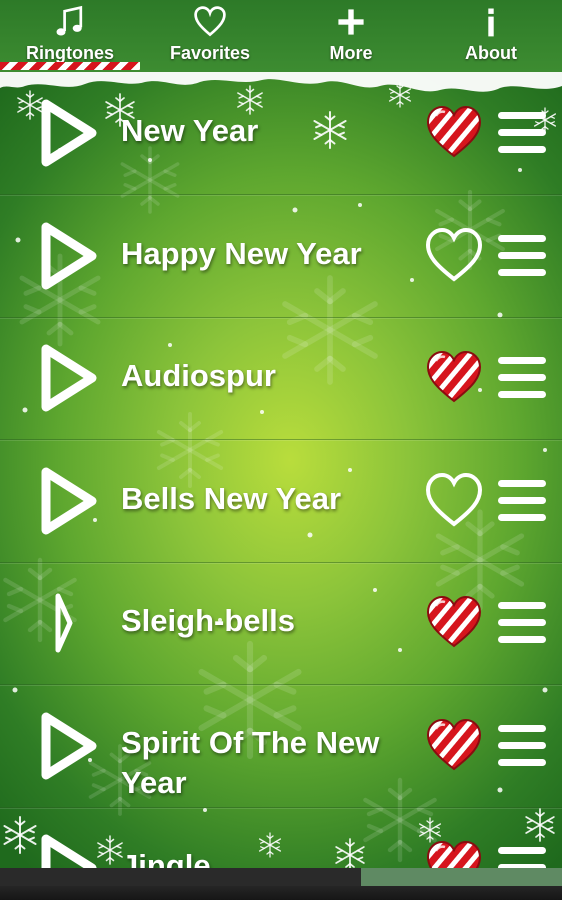 The image size is (562, 900). What do you see at coordinates (241, 253) in the screenshot?
I see `ringtone-title: Happy New Year` at bounding box center [241, 253].